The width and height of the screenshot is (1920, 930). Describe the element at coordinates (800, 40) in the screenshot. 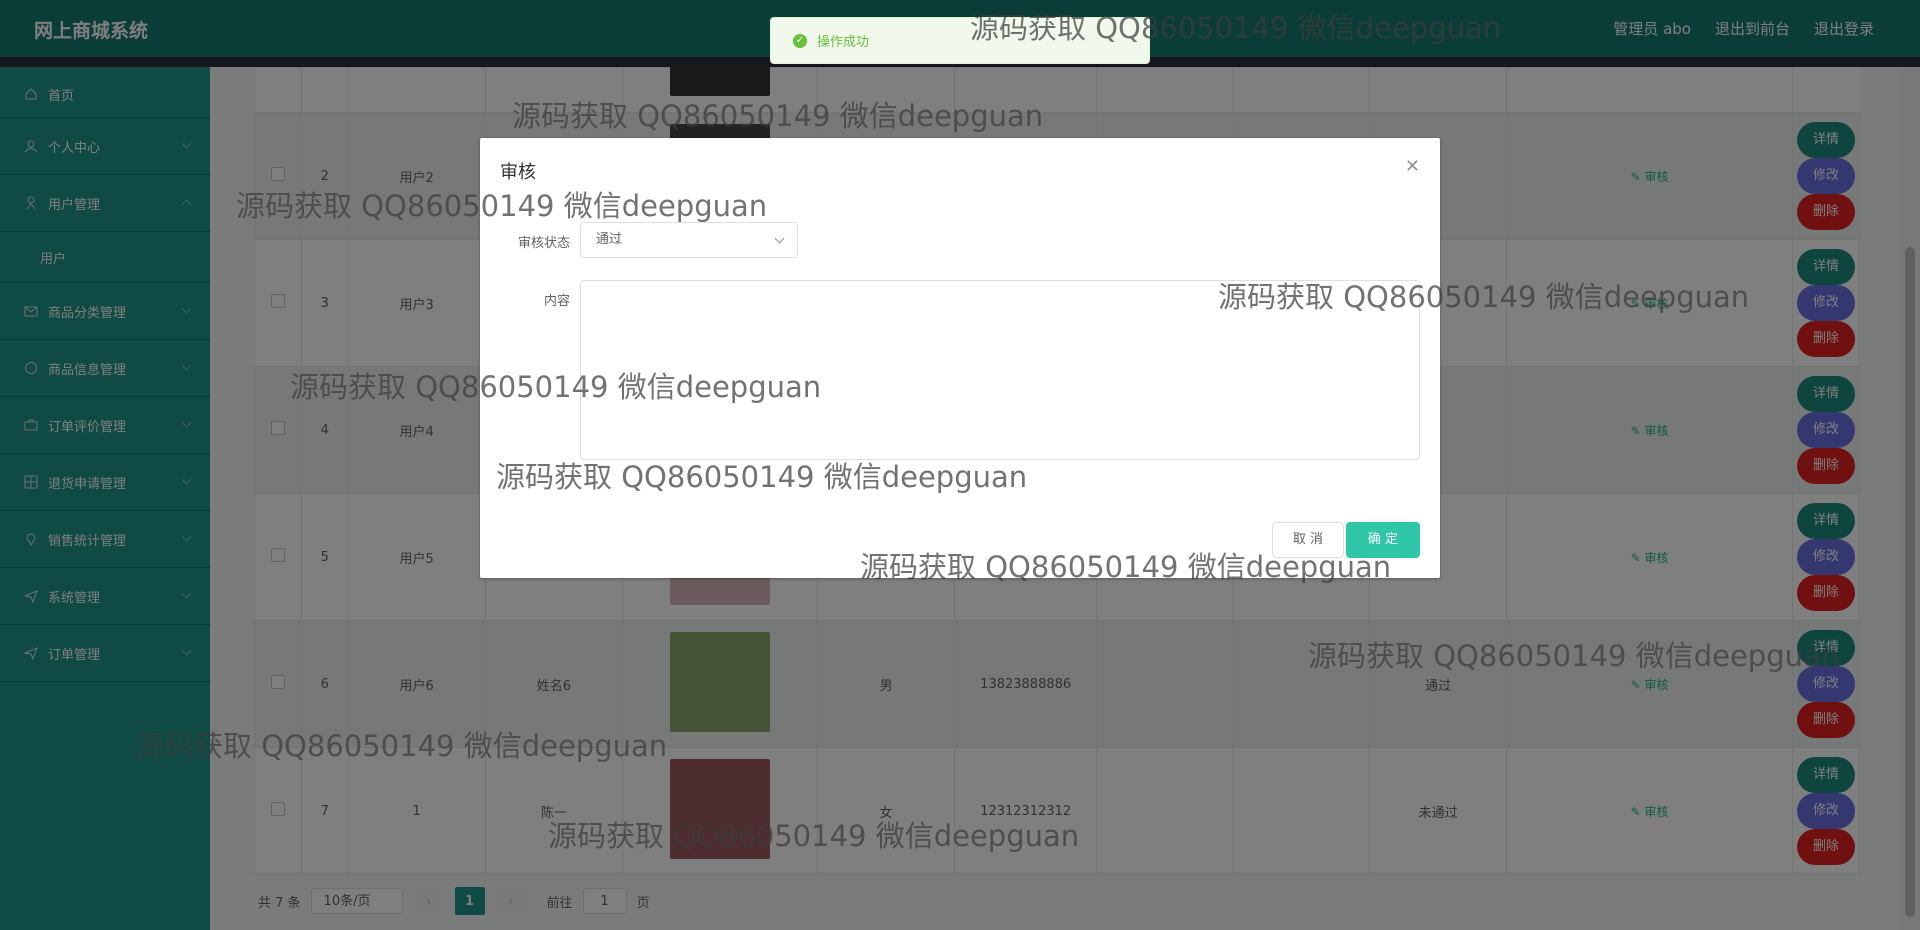

I see `check-circle-icon: ✓` at that location.